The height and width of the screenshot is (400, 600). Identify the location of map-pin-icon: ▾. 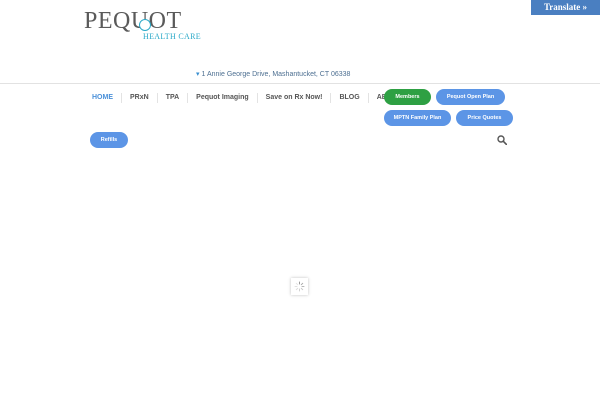
(198, 74).